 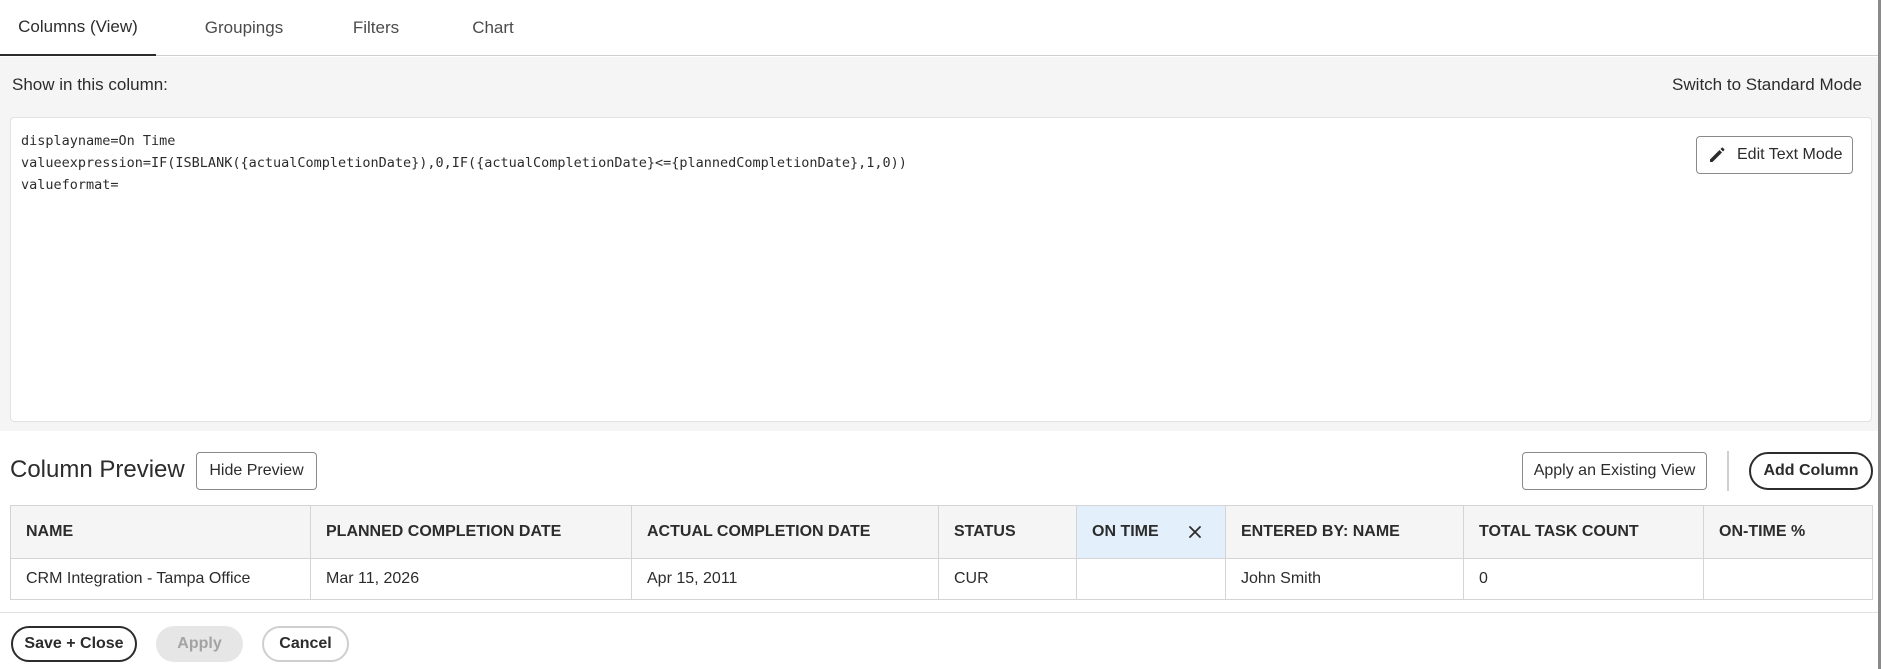 What do you see at coordinates (1345, 532) in the screenshot?
I see `column-header-entered-by-name: ENTERED BY: NAME` at bounding box center [1345, 532].